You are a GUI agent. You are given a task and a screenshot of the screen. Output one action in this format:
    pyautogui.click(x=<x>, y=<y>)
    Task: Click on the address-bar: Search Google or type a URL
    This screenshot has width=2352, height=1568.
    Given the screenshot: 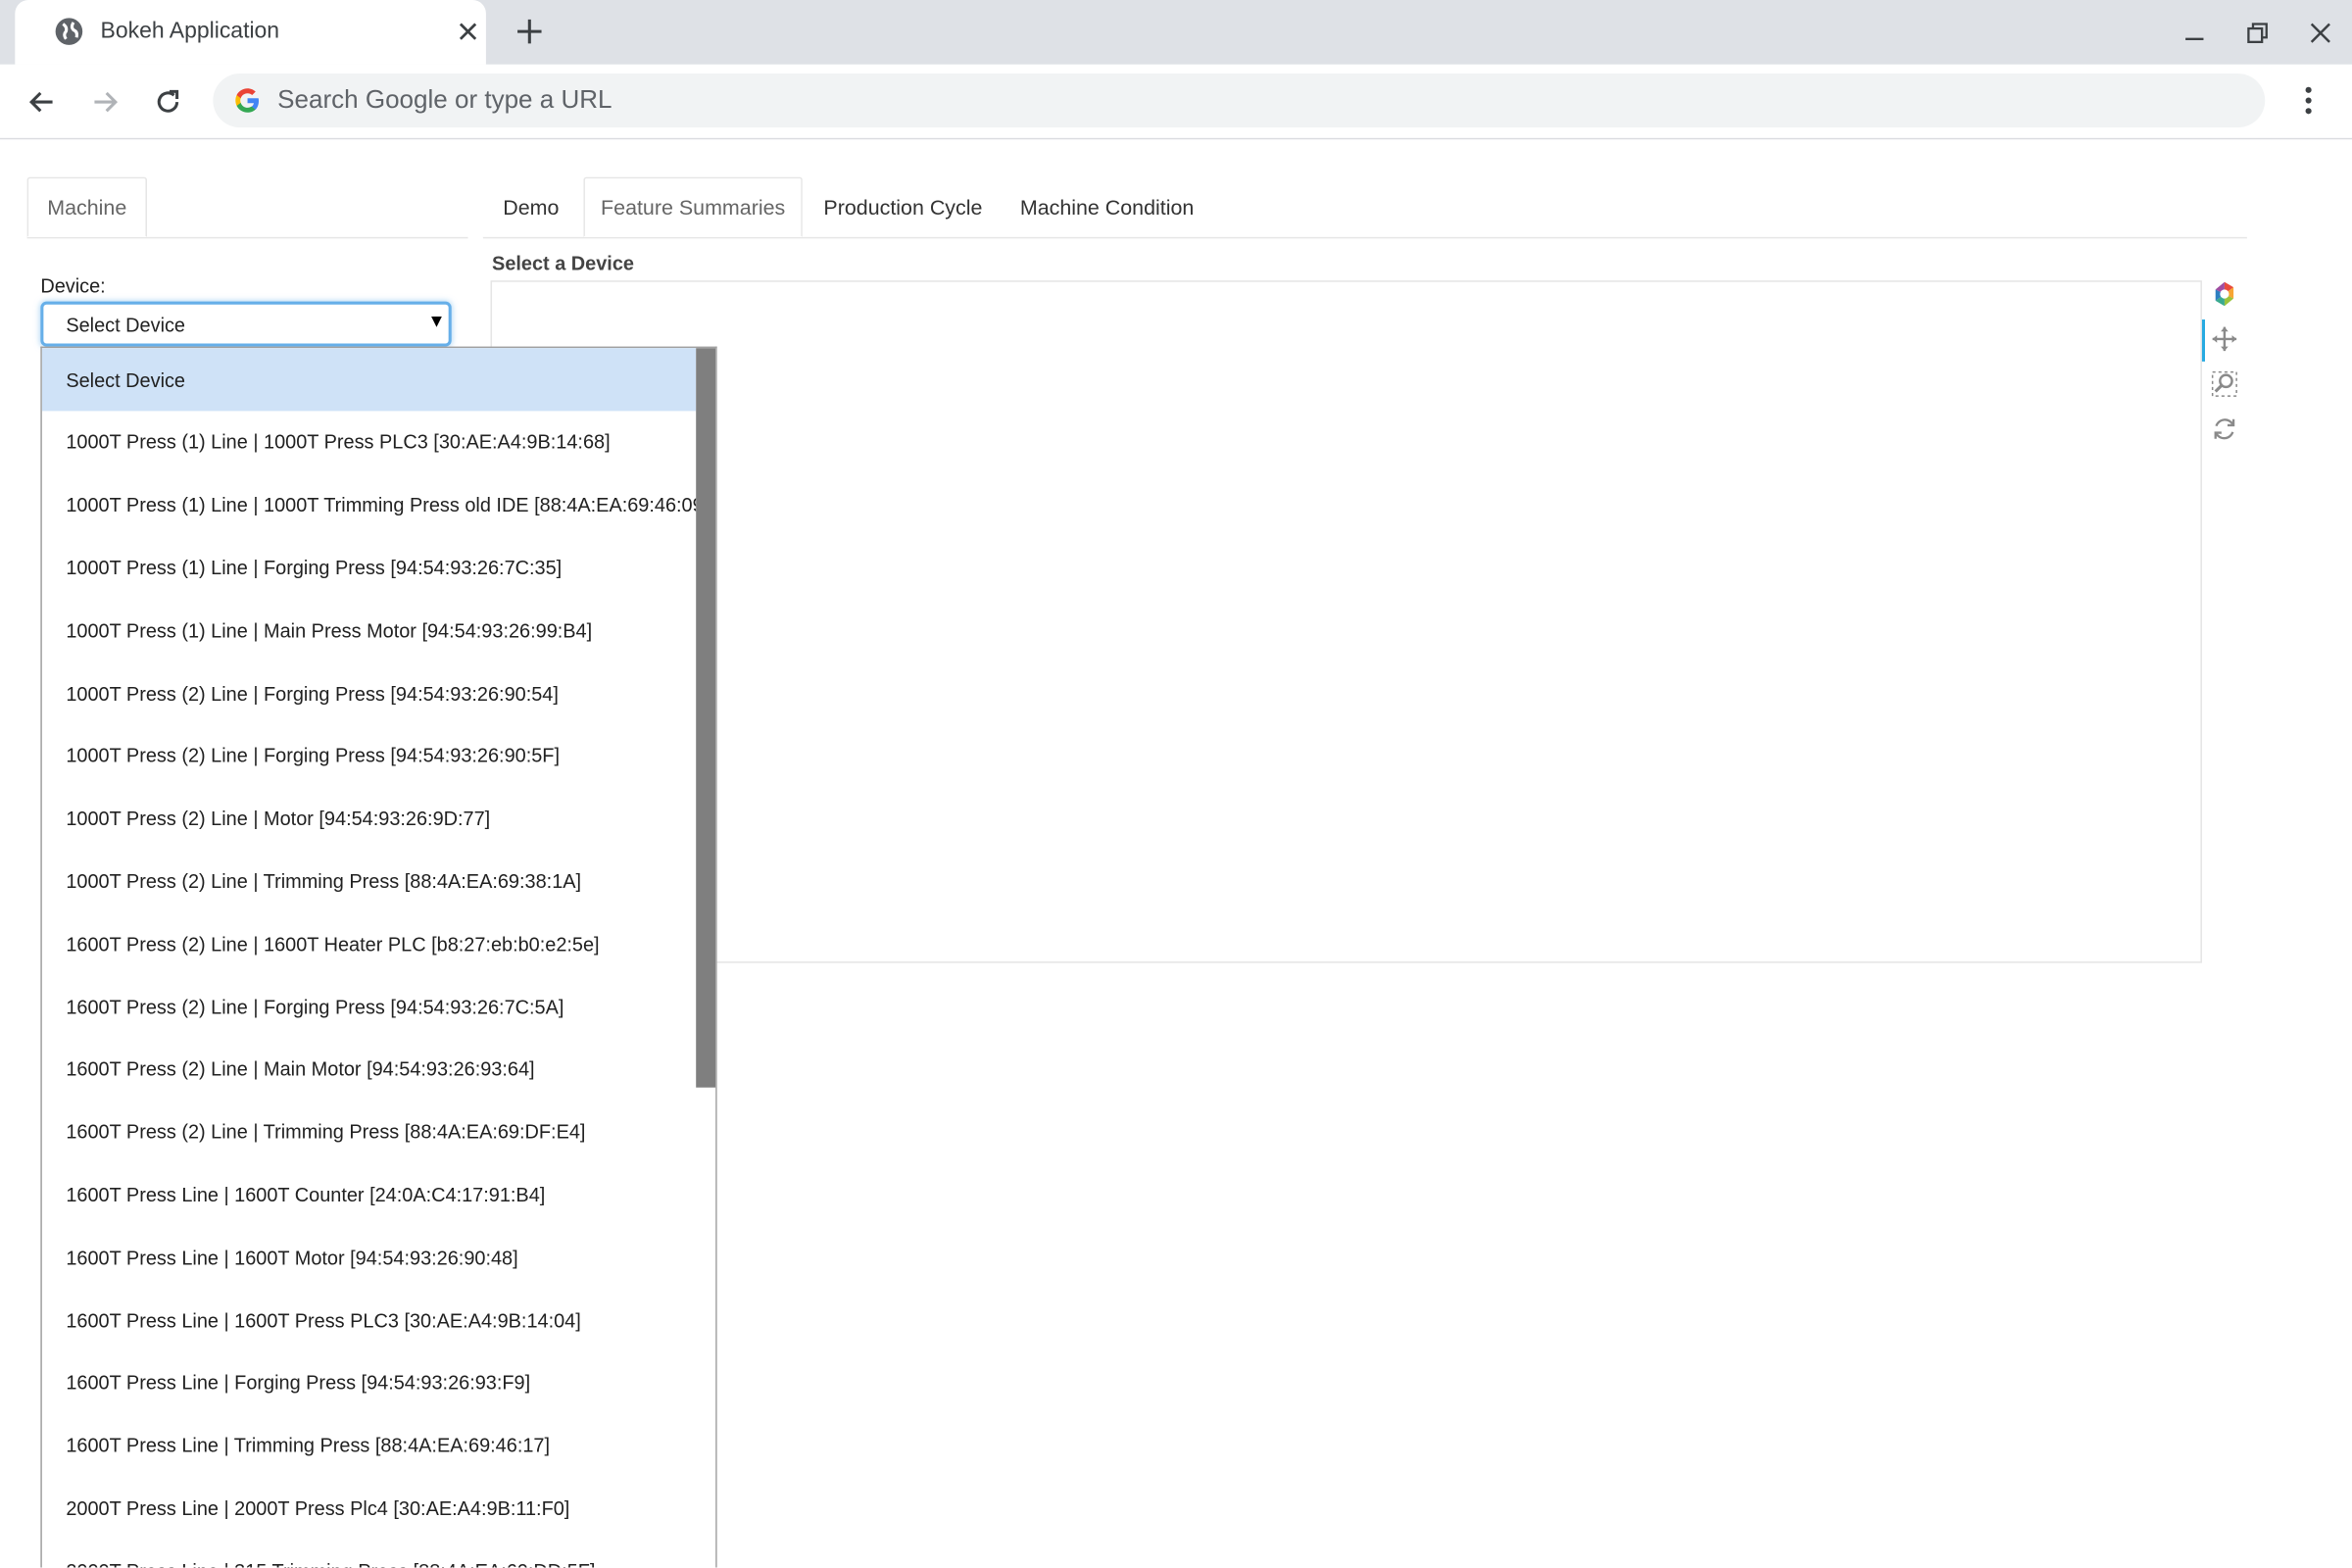 What is the action you would take?
    pyautogui.click(x=1239, y=101)
    